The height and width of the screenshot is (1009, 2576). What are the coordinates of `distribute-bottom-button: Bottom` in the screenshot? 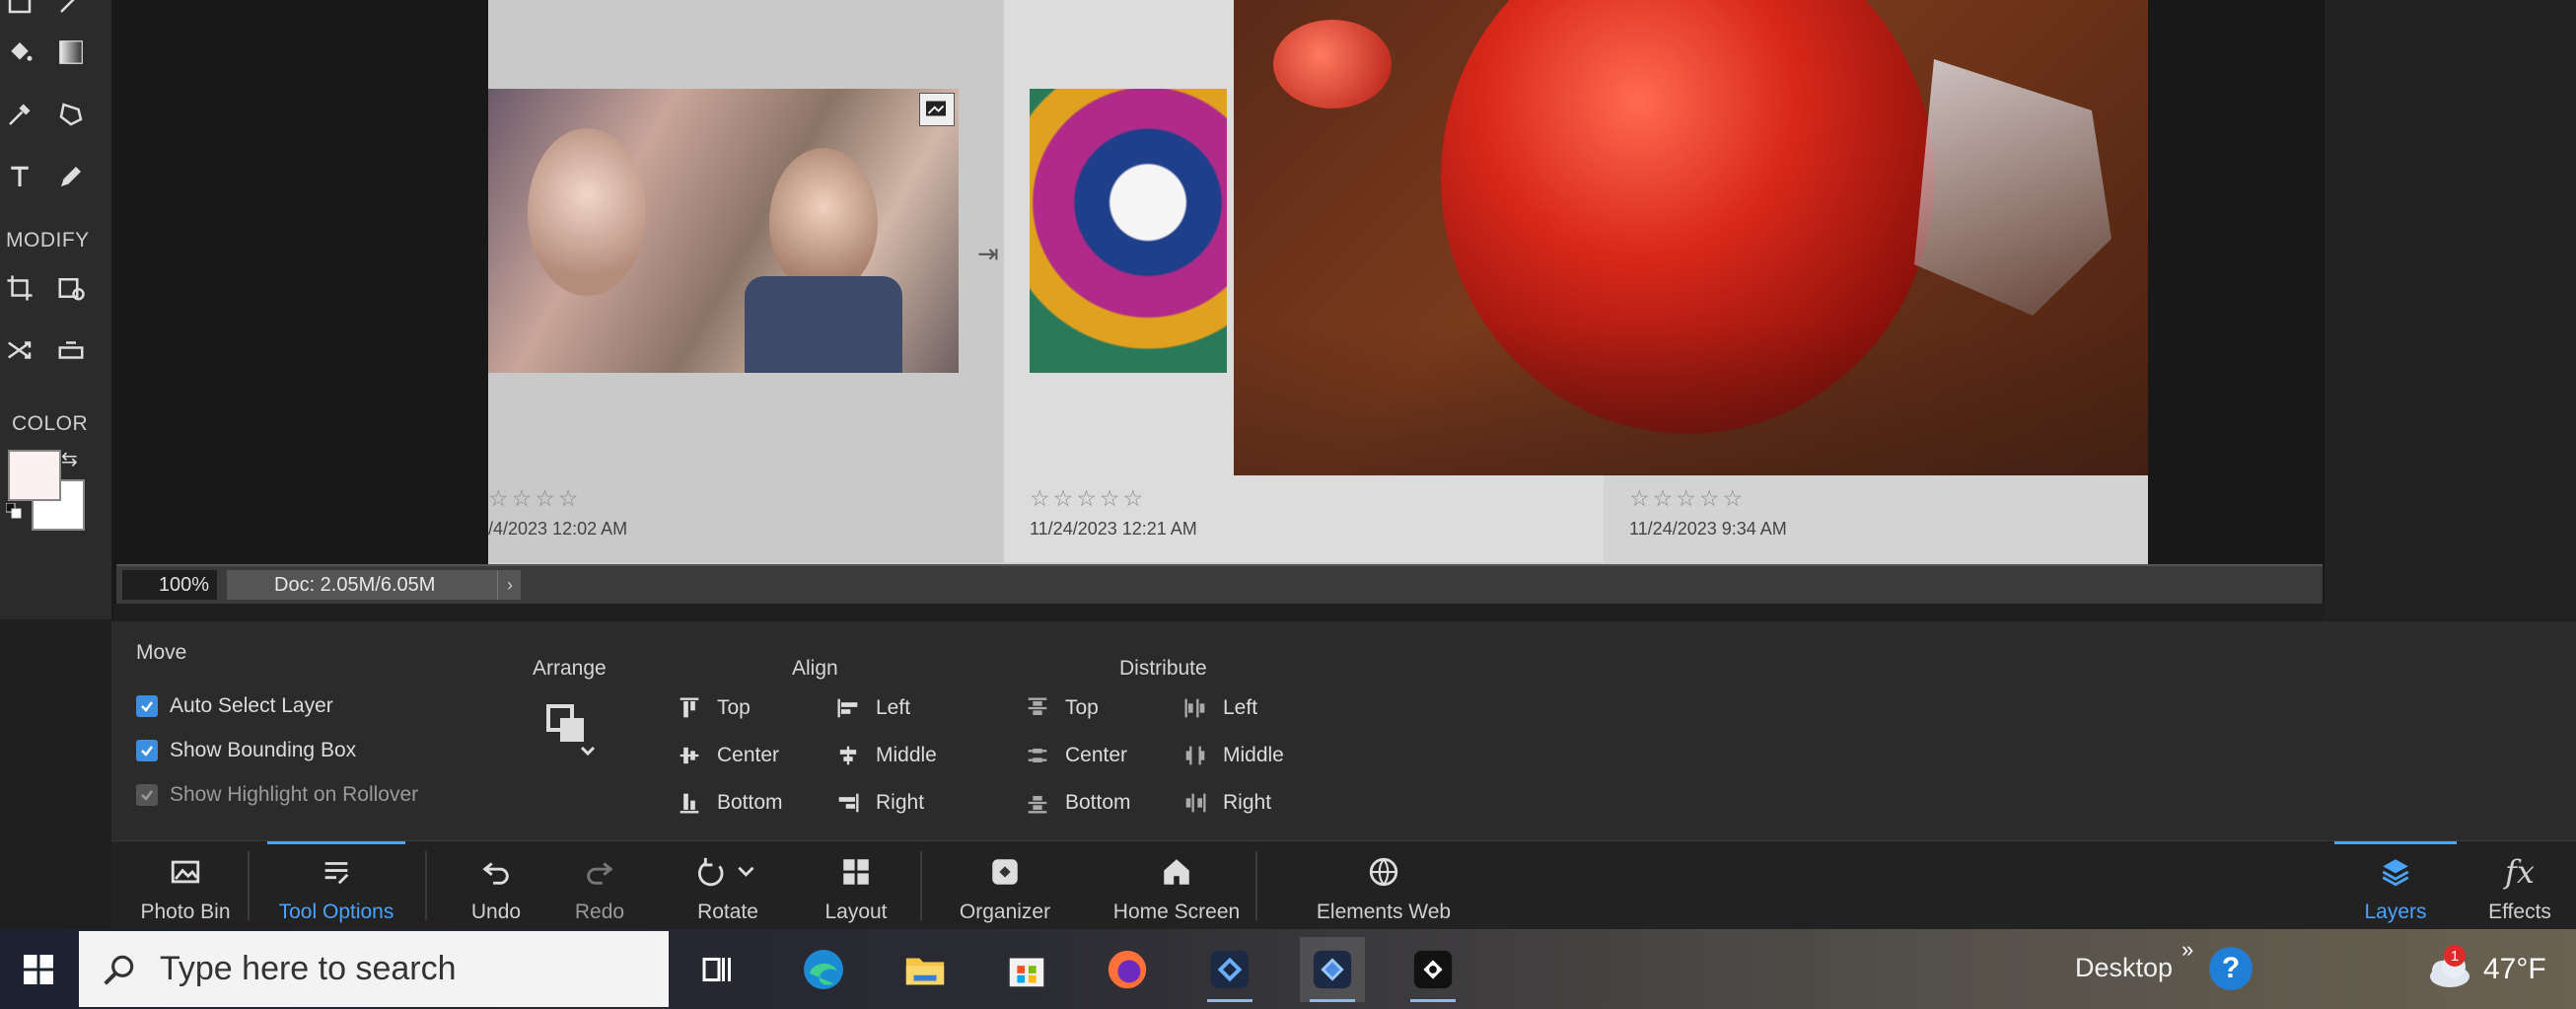 It's located at (1077, 803).